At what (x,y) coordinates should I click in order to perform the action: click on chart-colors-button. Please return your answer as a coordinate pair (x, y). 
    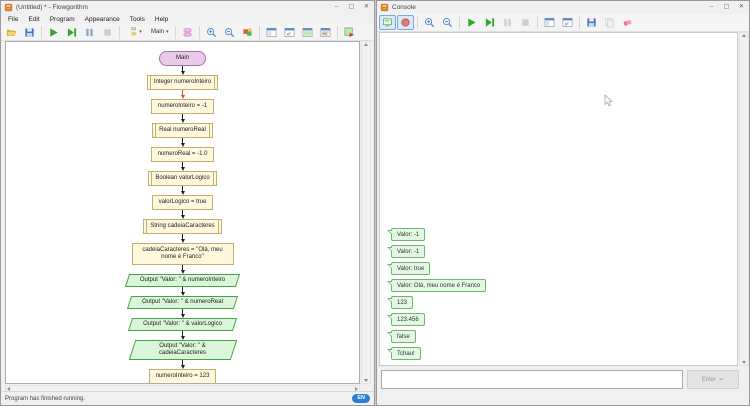
    Looking at the image, I should click on (247, 32).